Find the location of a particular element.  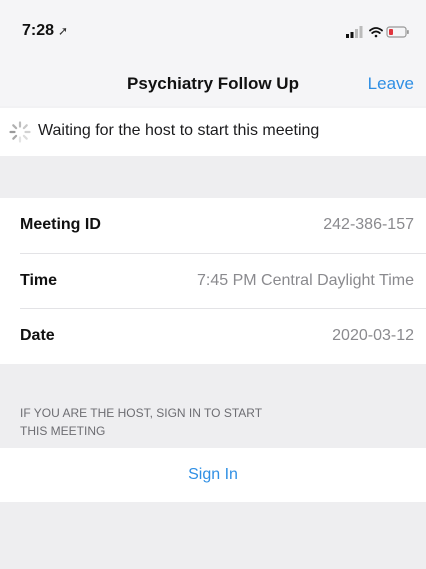

meeting-date-label: Date is located at coordinates (37, 335).